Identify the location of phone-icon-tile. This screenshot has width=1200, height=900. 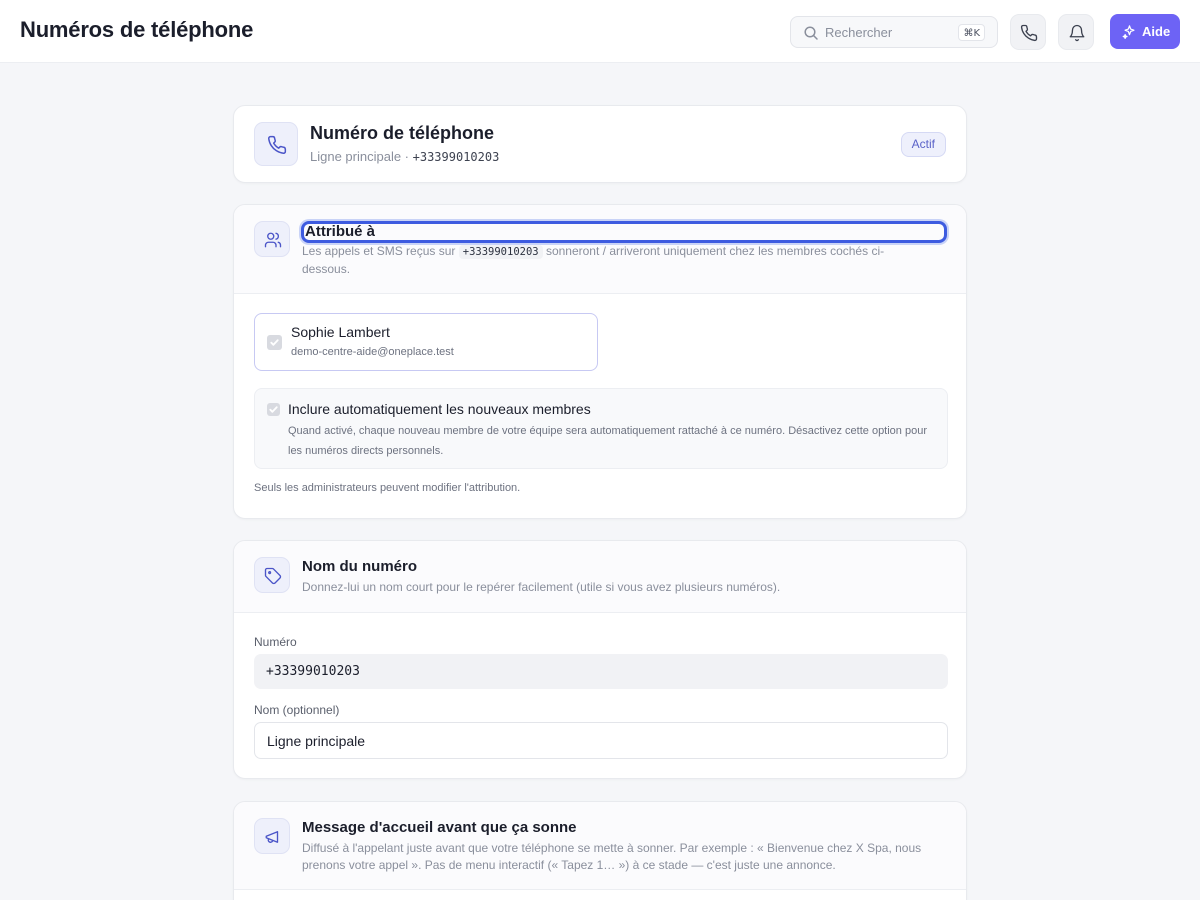
(276, 144).